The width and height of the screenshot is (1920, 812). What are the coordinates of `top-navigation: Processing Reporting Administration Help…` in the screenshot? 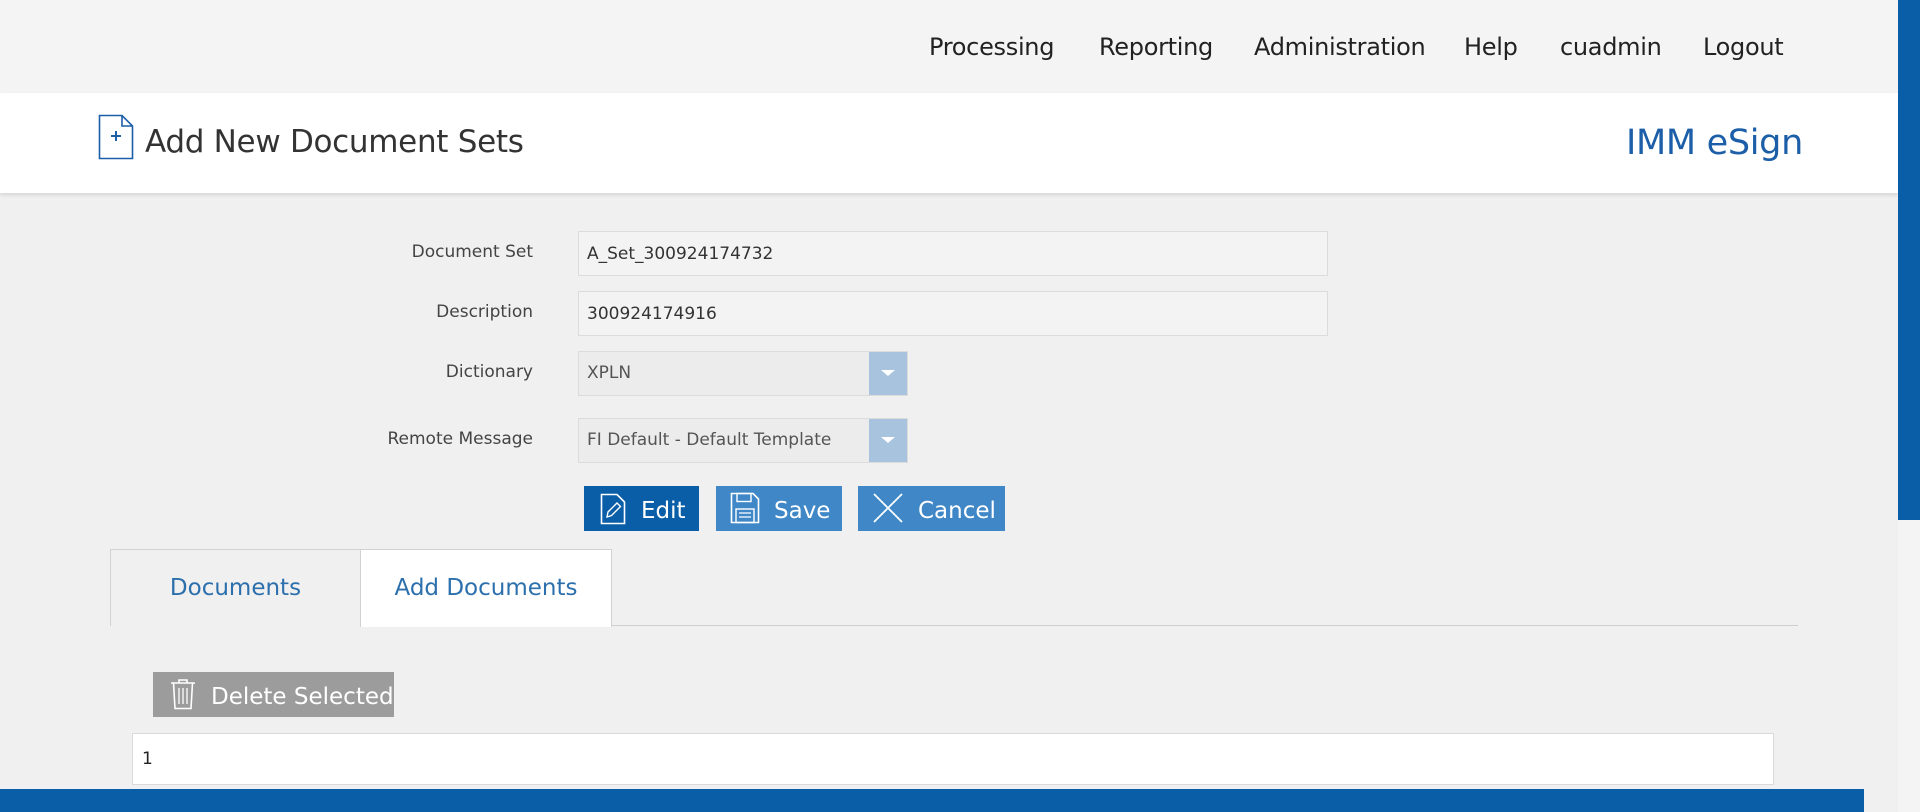 It's located at (949, 46).